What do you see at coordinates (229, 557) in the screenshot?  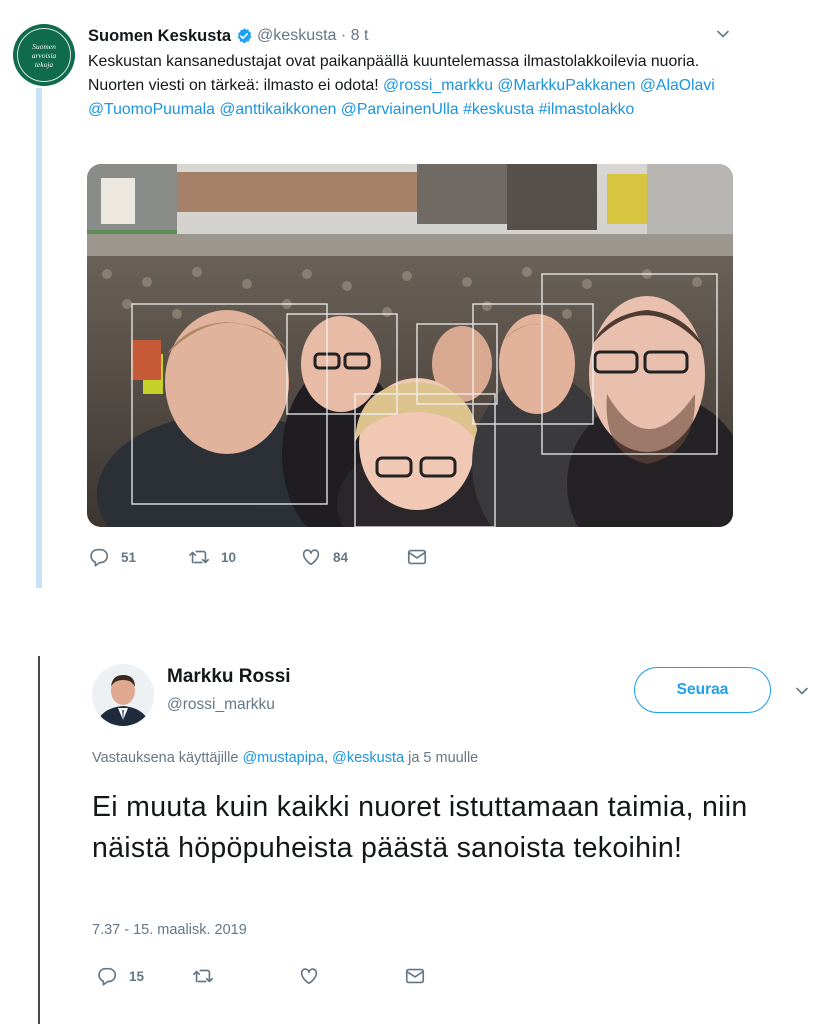 I see `retweet-count: 10` at bounding box center [229, 557].